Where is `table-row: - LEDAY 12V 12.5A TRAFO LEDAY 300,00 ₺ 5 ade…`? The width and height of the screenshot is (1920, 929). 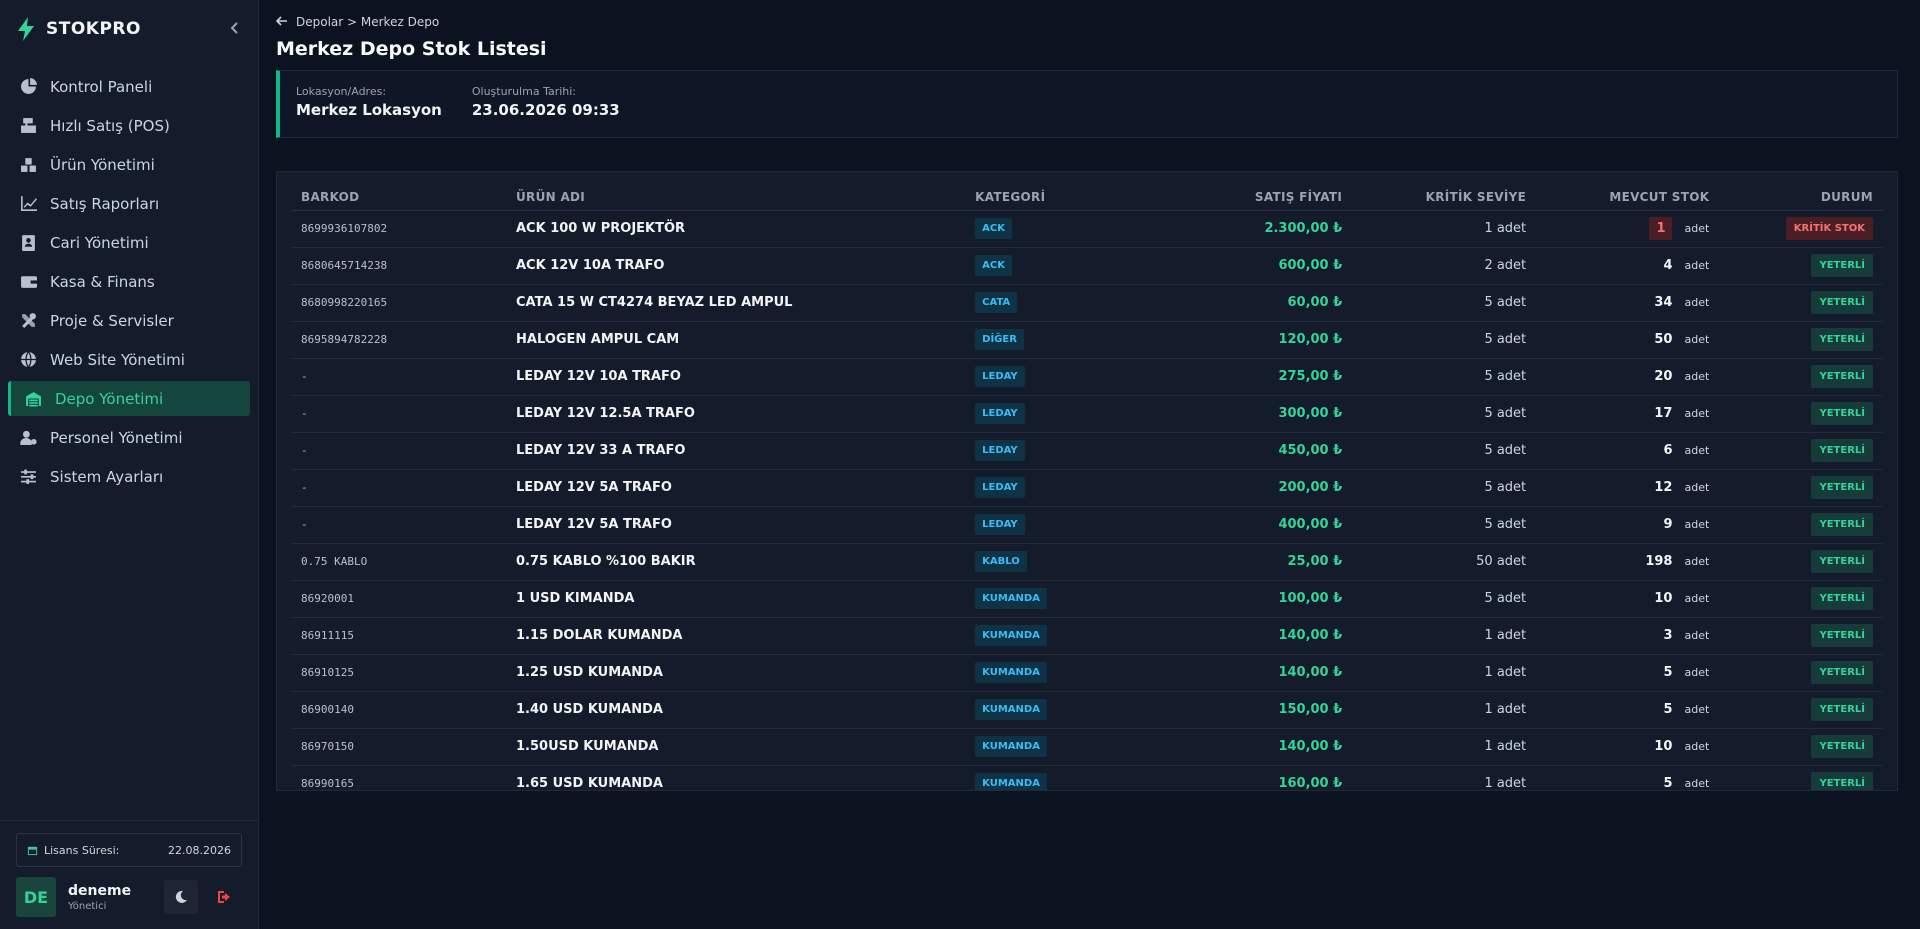
table-row: - LEDAY 12V 12.5A TRAFO LEDAY 300,00 ₺ 5 ade… is located at coordinates (1087, 414).